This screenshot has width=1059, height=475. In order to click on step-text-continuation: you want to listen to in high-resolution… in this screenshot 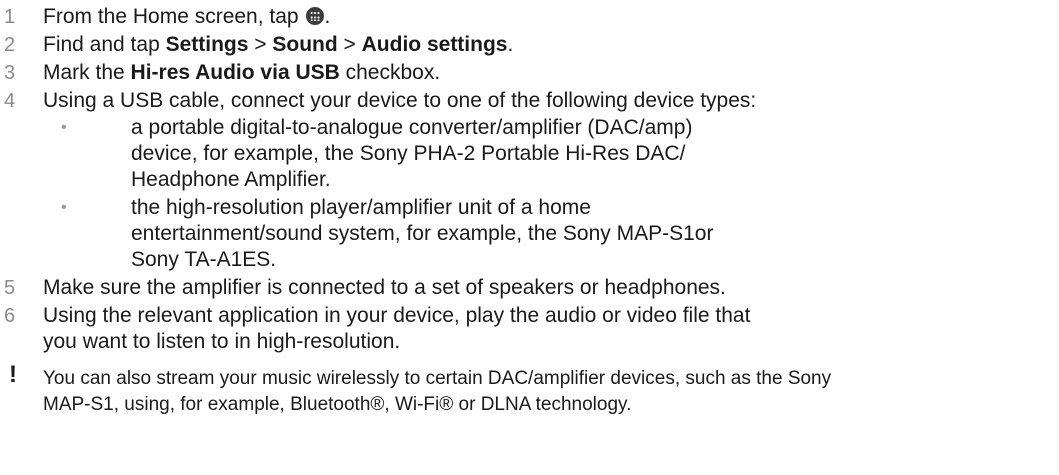, I will do `click(222, 341)`.